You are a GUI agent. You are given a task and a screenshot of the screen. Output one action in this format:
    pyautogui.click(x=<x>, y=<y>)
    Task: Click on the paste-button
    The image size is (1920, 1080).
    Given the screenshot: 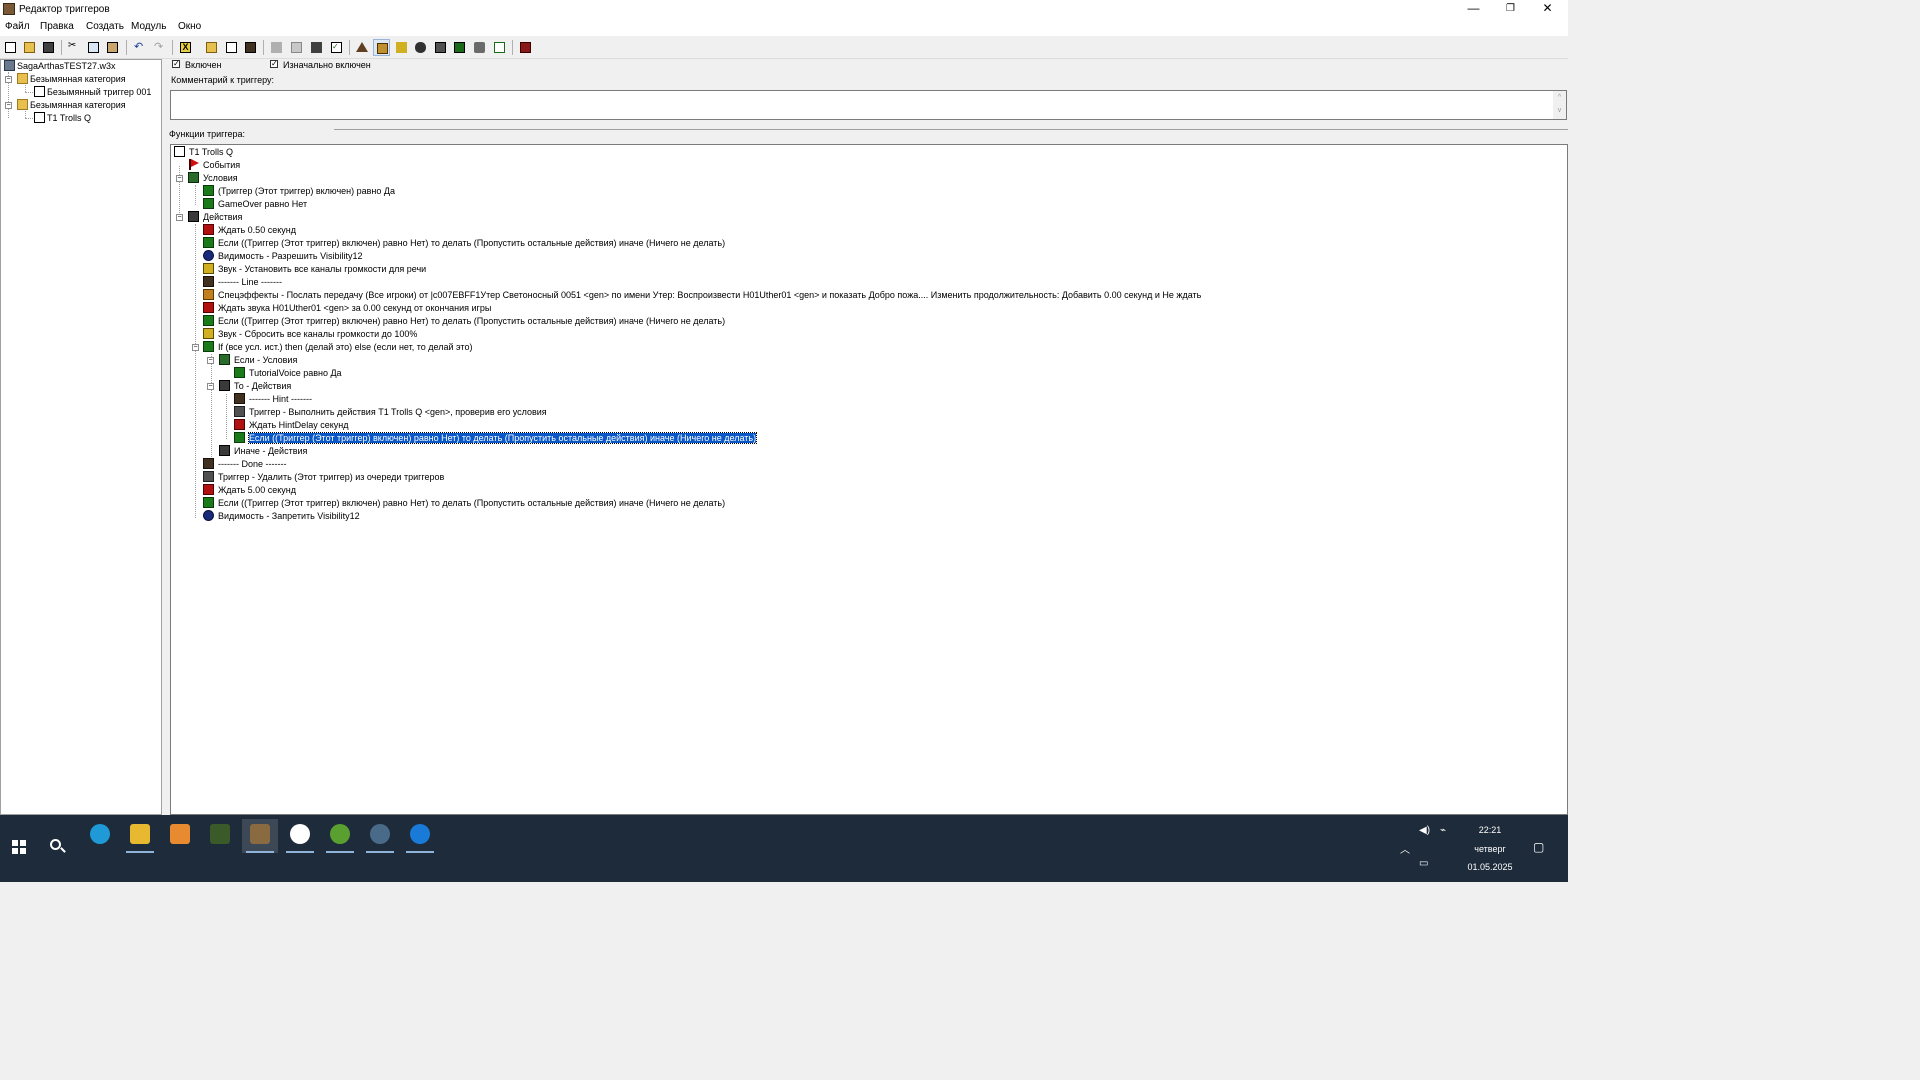 What is the action you would take?
    pyautogui.click(x=112, y=47)
    